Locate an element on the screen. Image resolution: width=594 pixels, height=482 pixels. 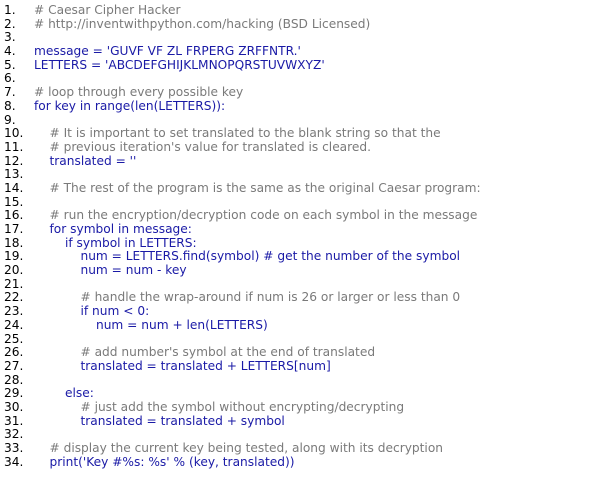
code-line: 17. for symbol in message: is located at coordinates (297, 229).